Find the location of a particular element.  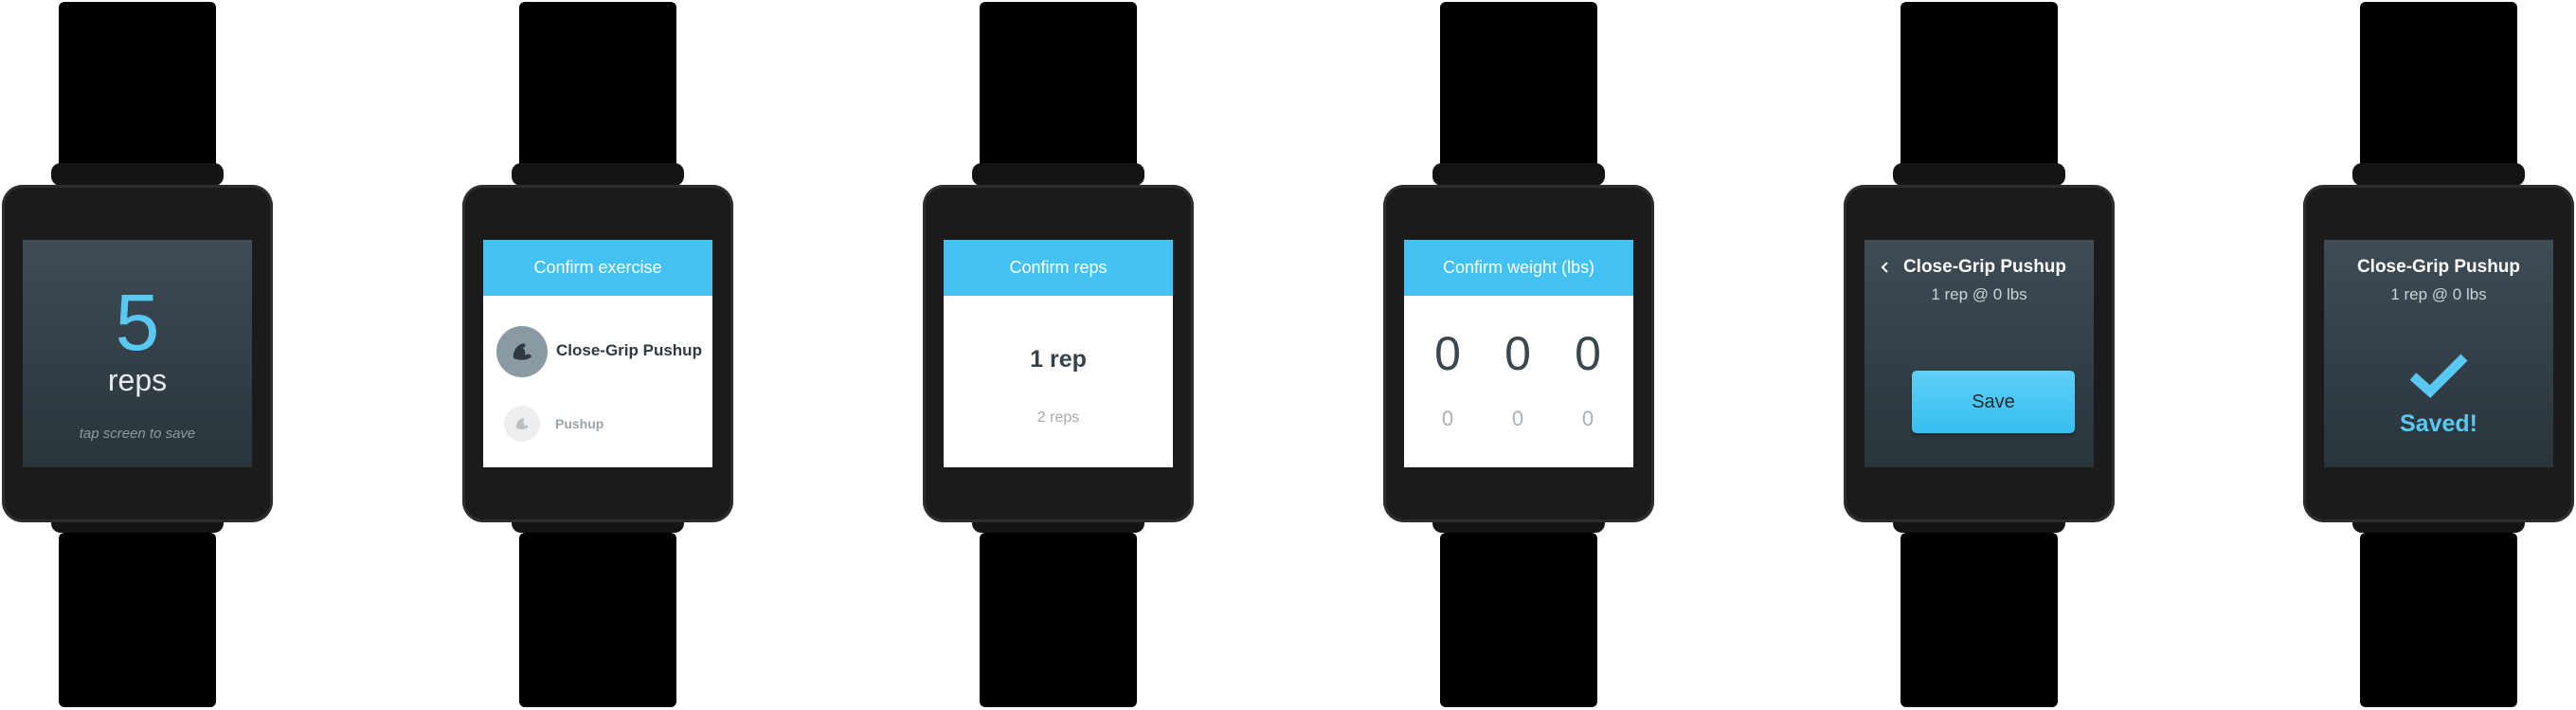

save-set-screen: Close-Grip Pushup 1 rep @ 0 lbs Save is located at coordinates (1979, 353).